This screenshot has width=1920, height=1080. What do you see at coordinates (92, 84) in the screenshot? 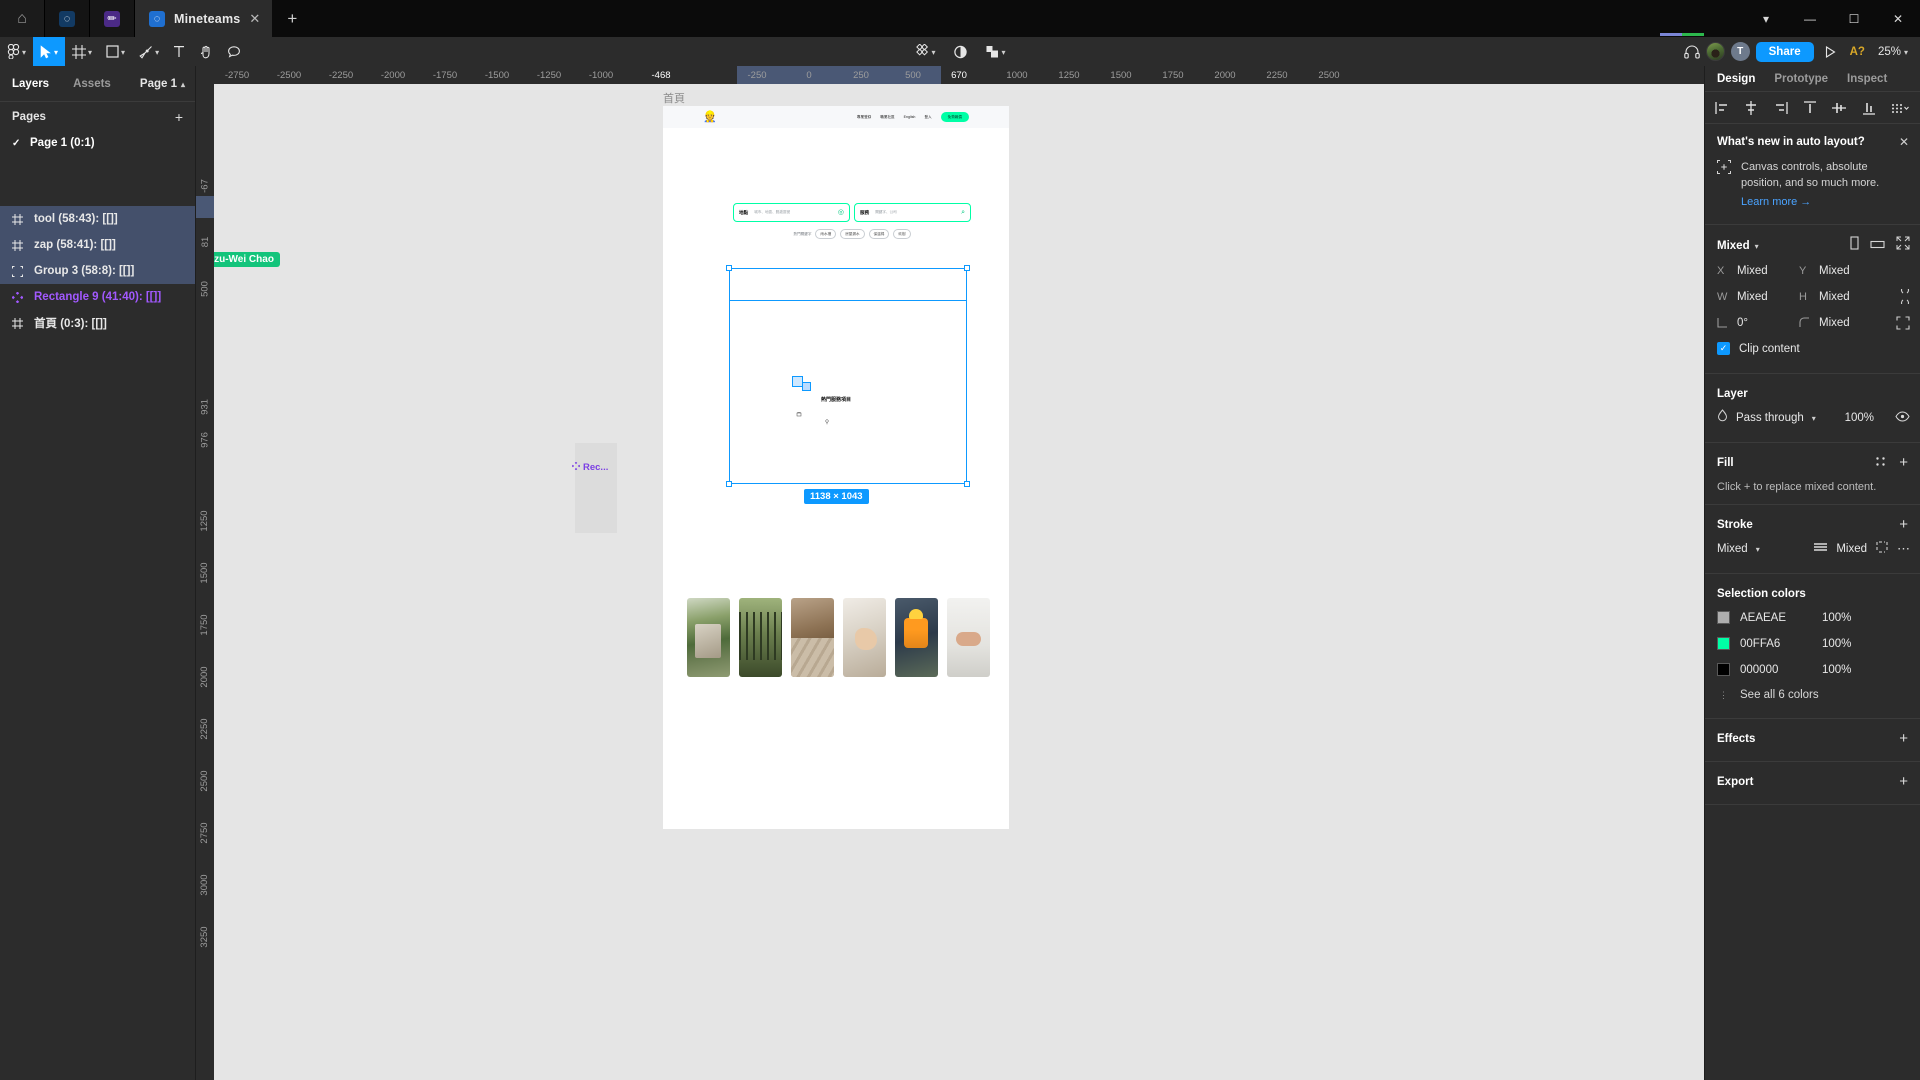
I see `tab-assets: Assets` at bounding box center [92, 84].